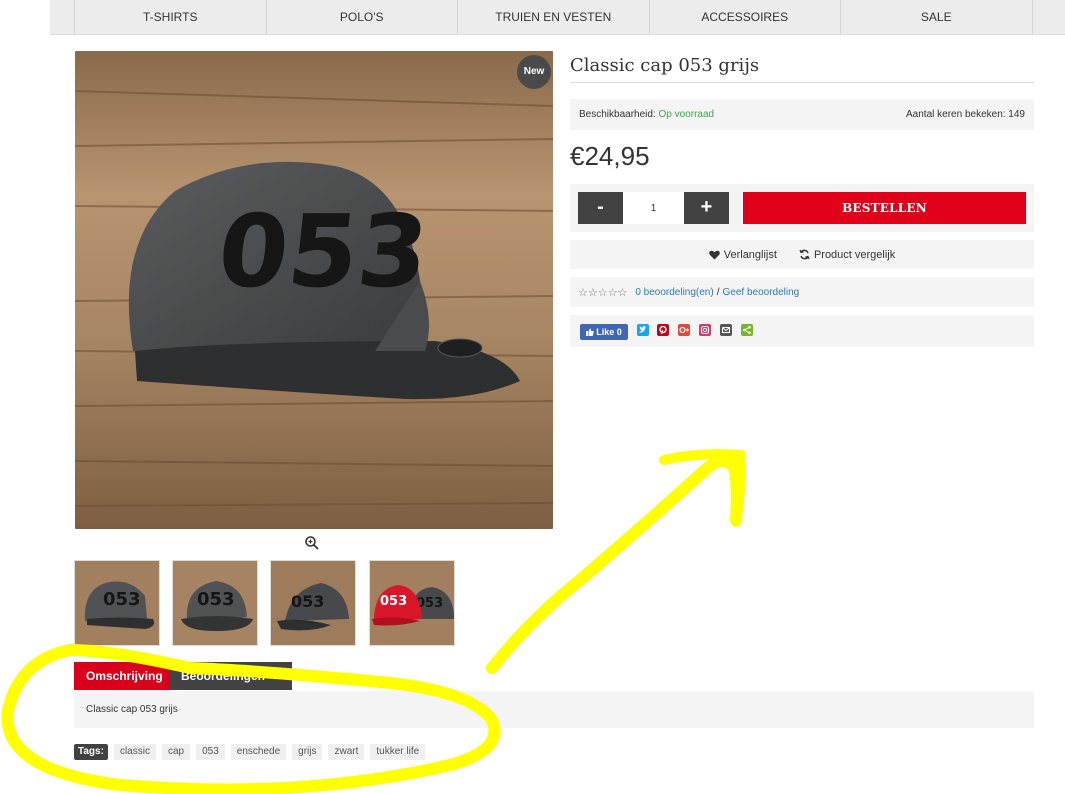  I want to click on heart-icon, so click(714, 254).